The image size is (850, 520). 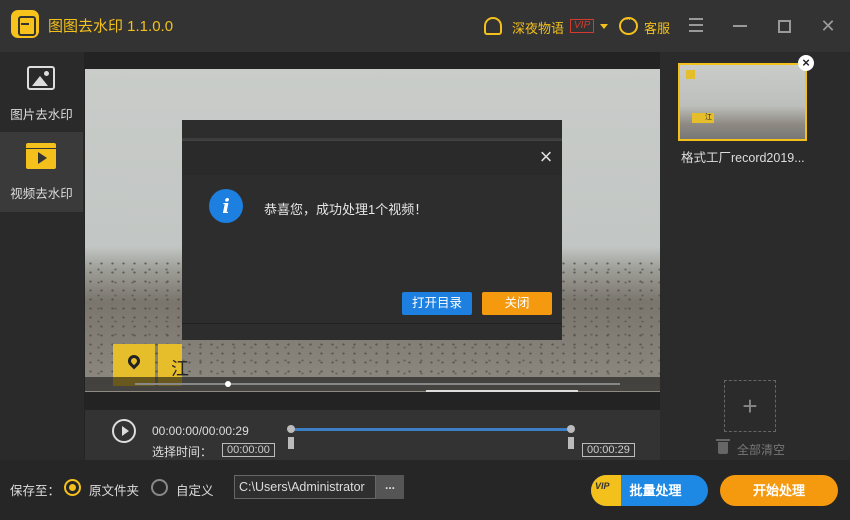 I want to click on app-logo-icon, so click(x=25, y=24).